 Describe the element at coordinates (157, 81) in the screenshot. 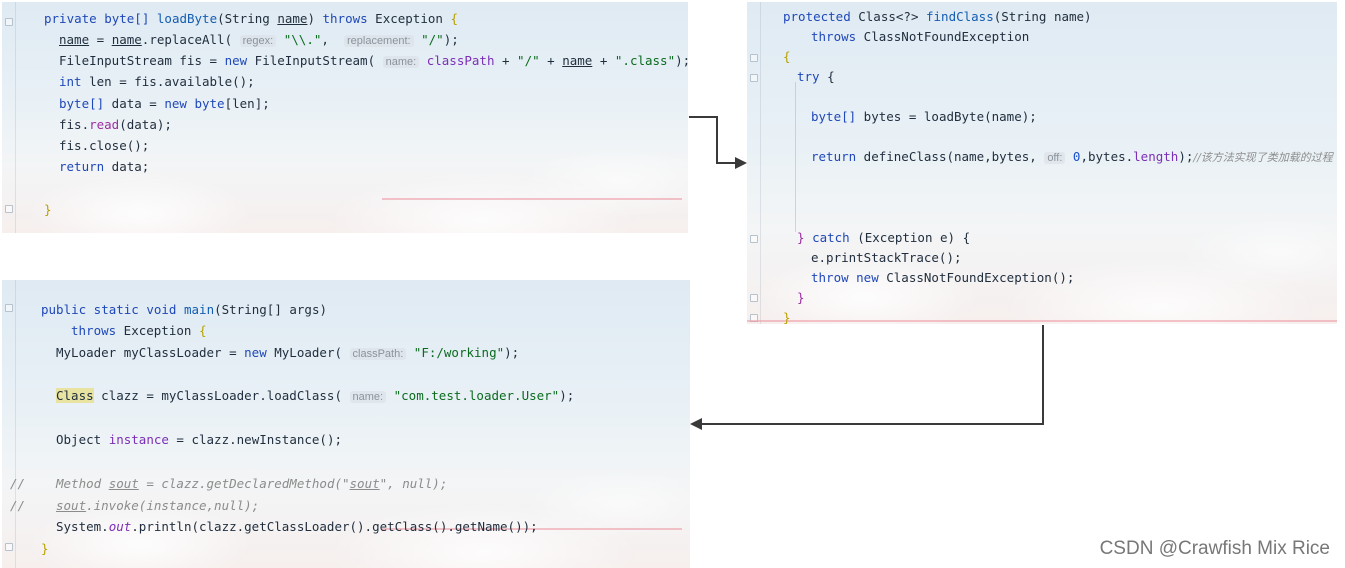

I see `code-line: int len = fis.available();` at that location.